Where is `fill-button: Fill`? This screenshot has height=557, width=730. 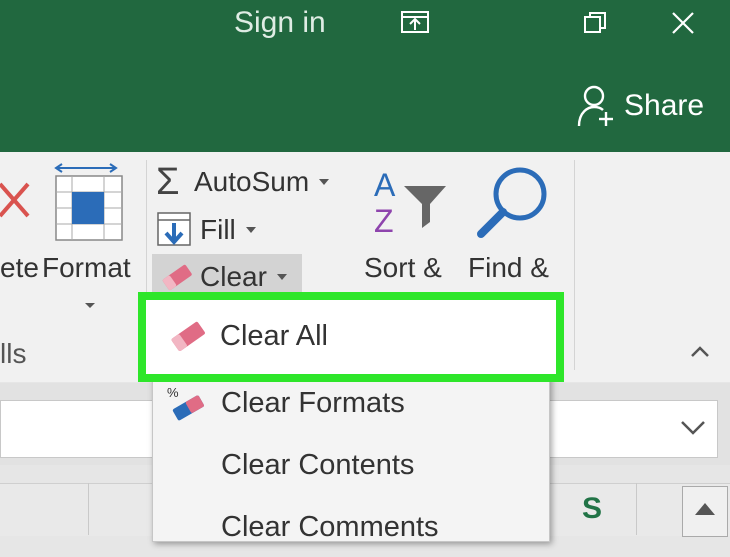
fill-button: Fill is located at coordinates (206, 230).